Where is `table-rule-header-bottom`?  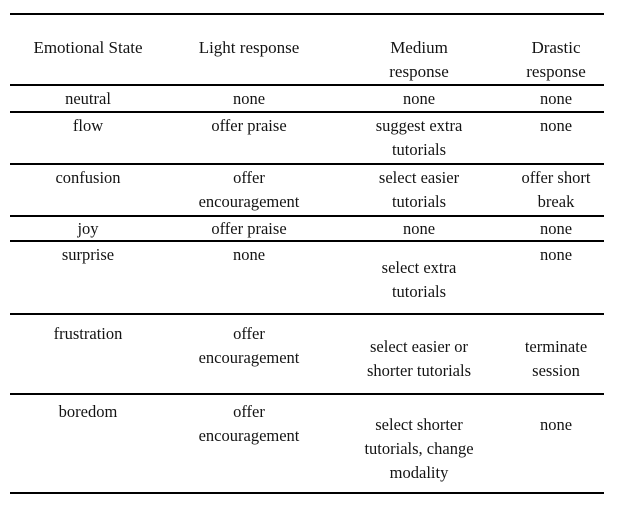 table-rule-header-bottom is located at coordinates (307, 85).